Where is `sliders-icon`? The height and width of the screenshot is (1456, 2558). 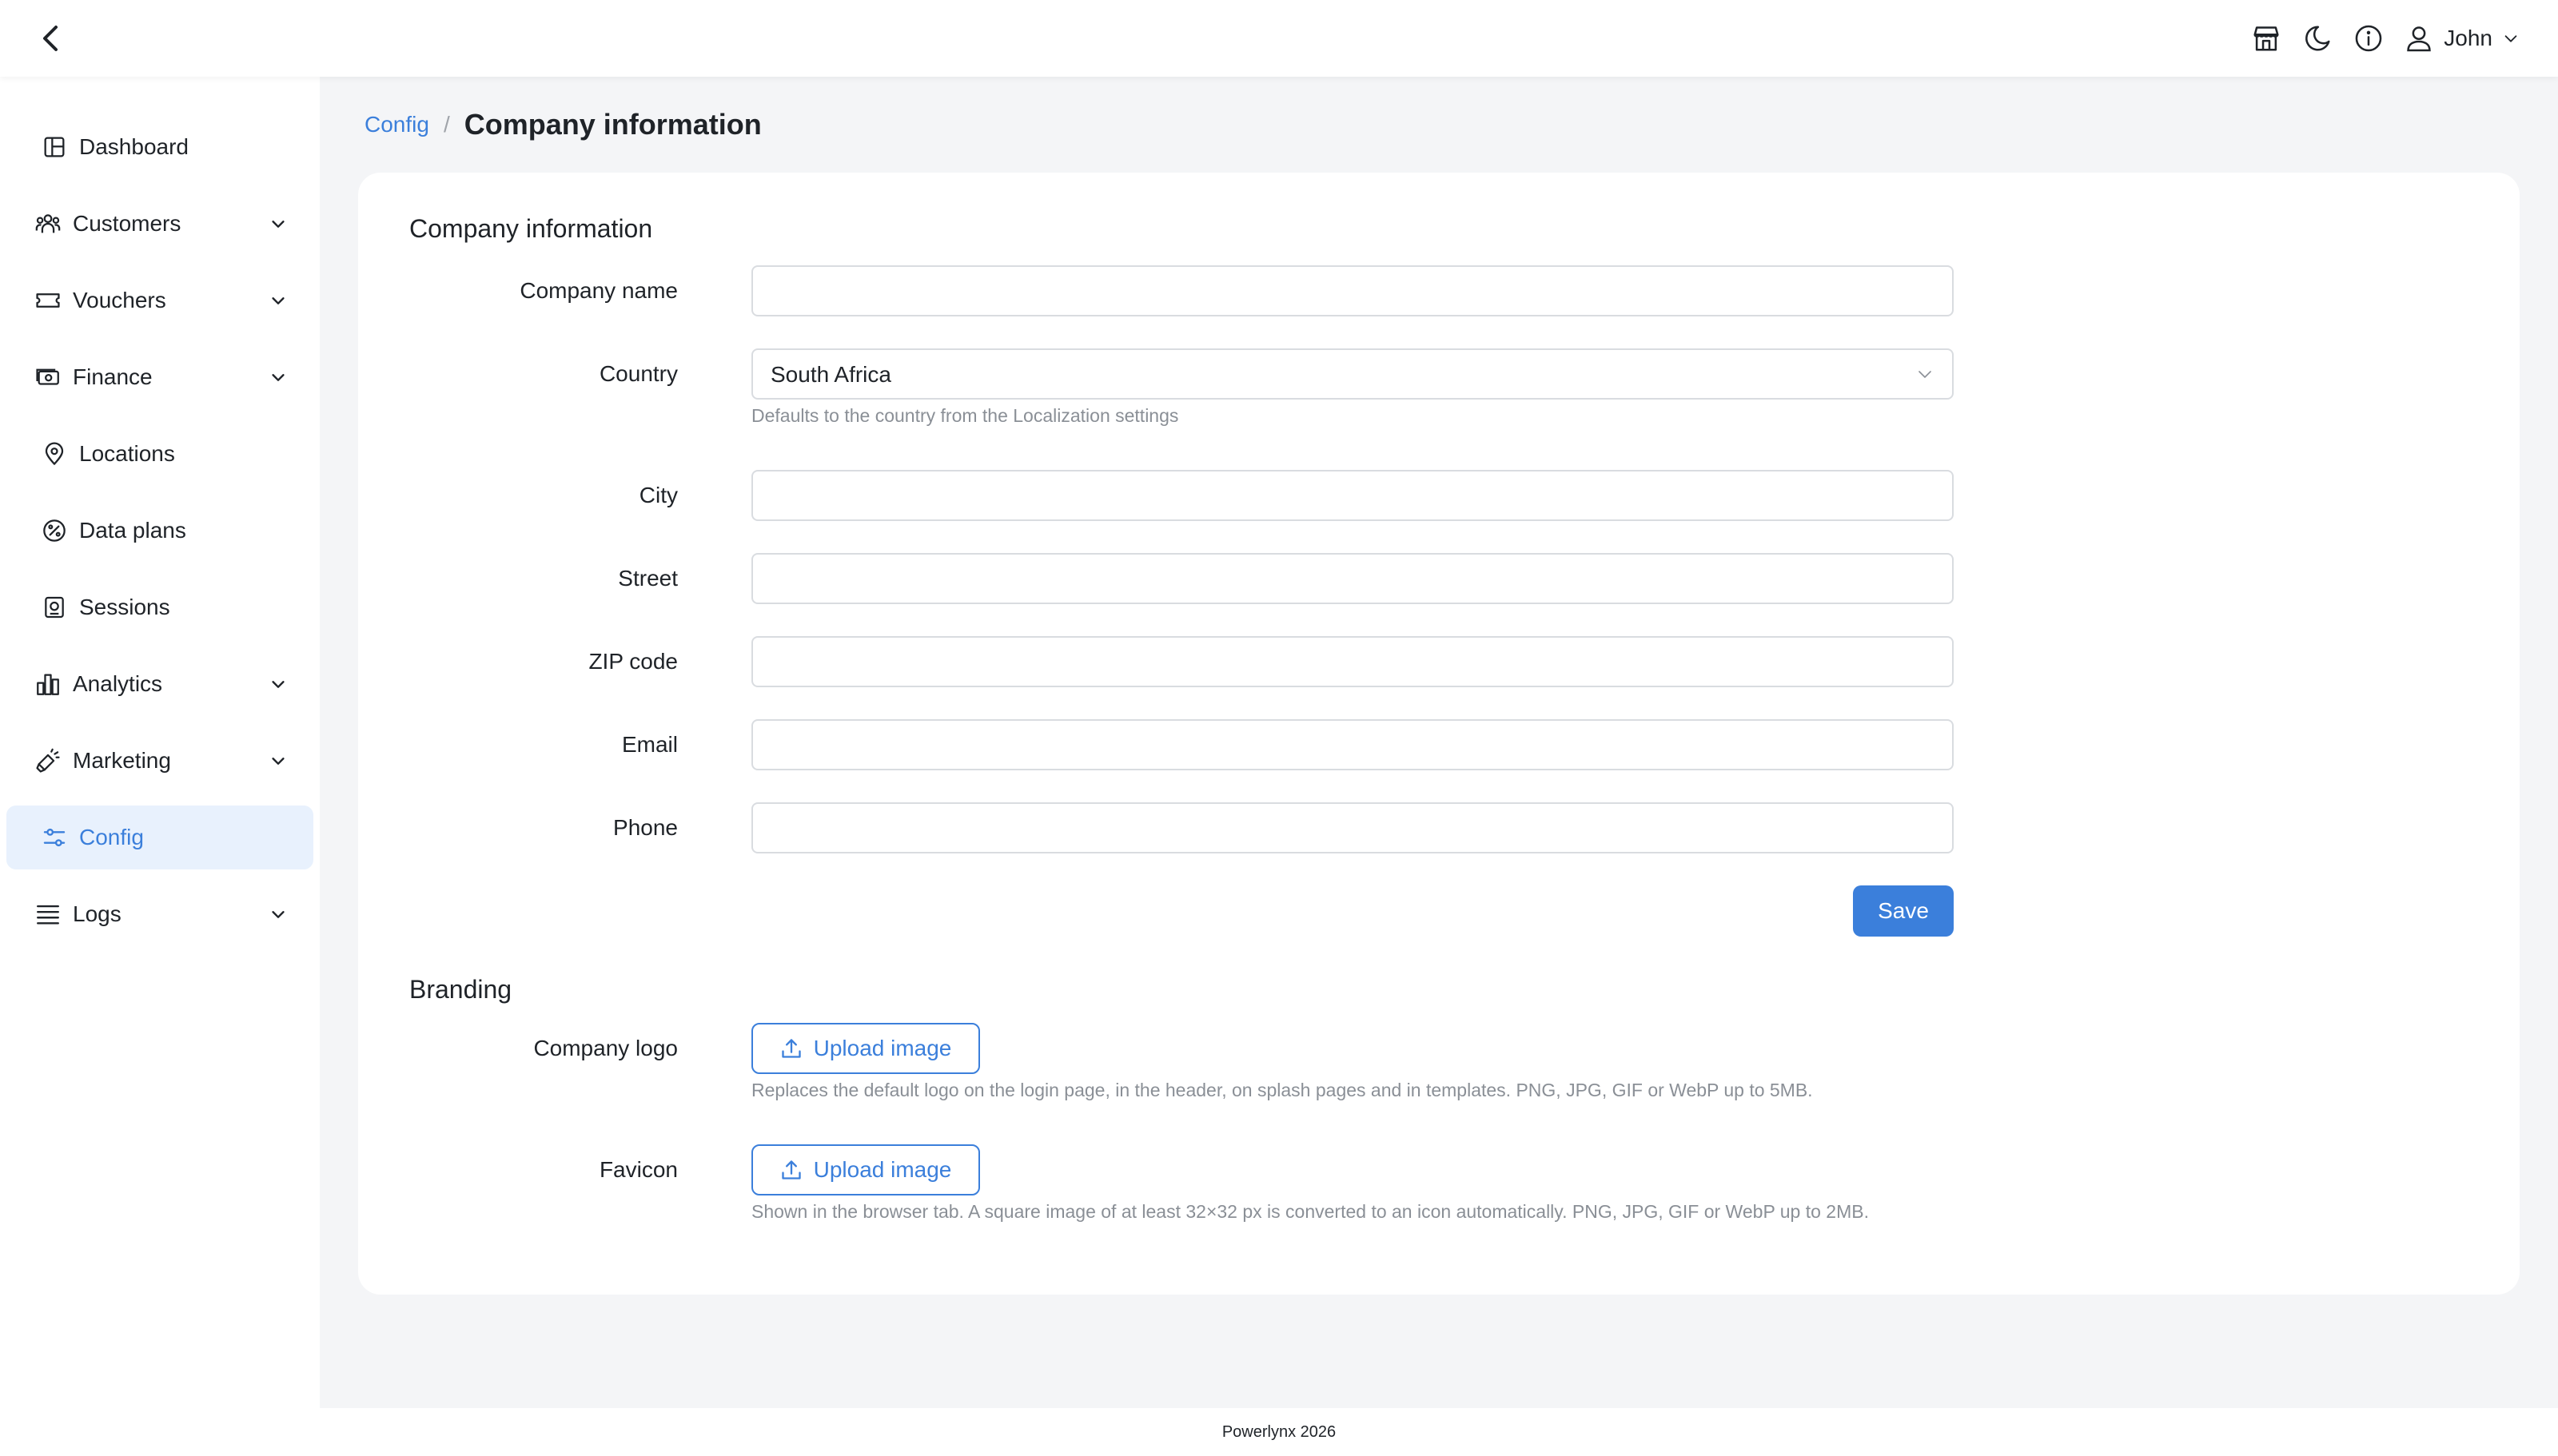 sliders-icon is located at coordinates (54, 837).